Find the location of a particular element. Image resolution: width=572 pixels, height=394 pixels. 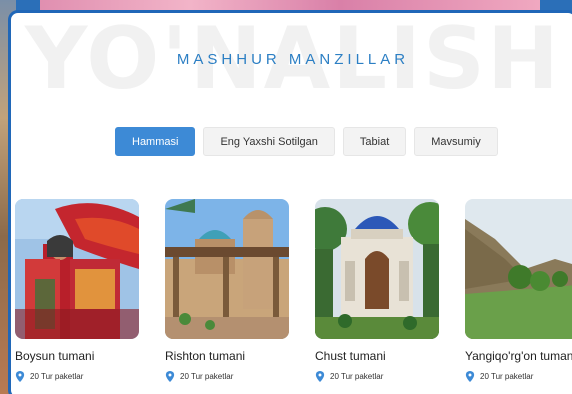

destination-name: Boysun tumani is located at coordinates (77, 356).